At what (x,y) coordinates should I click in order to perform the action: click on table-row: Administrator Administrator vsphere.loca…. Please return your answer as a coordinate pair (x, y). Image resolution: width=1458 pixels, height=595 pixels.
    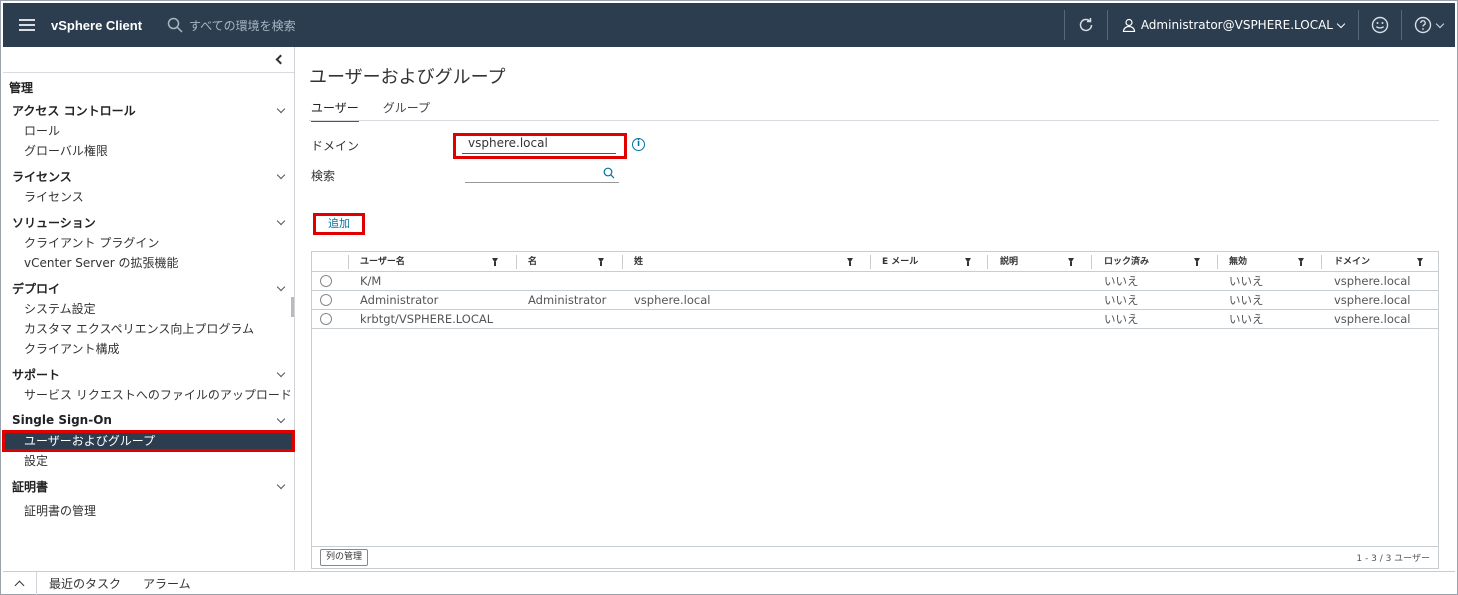
    Looking at the image, I should click on (875, 300).